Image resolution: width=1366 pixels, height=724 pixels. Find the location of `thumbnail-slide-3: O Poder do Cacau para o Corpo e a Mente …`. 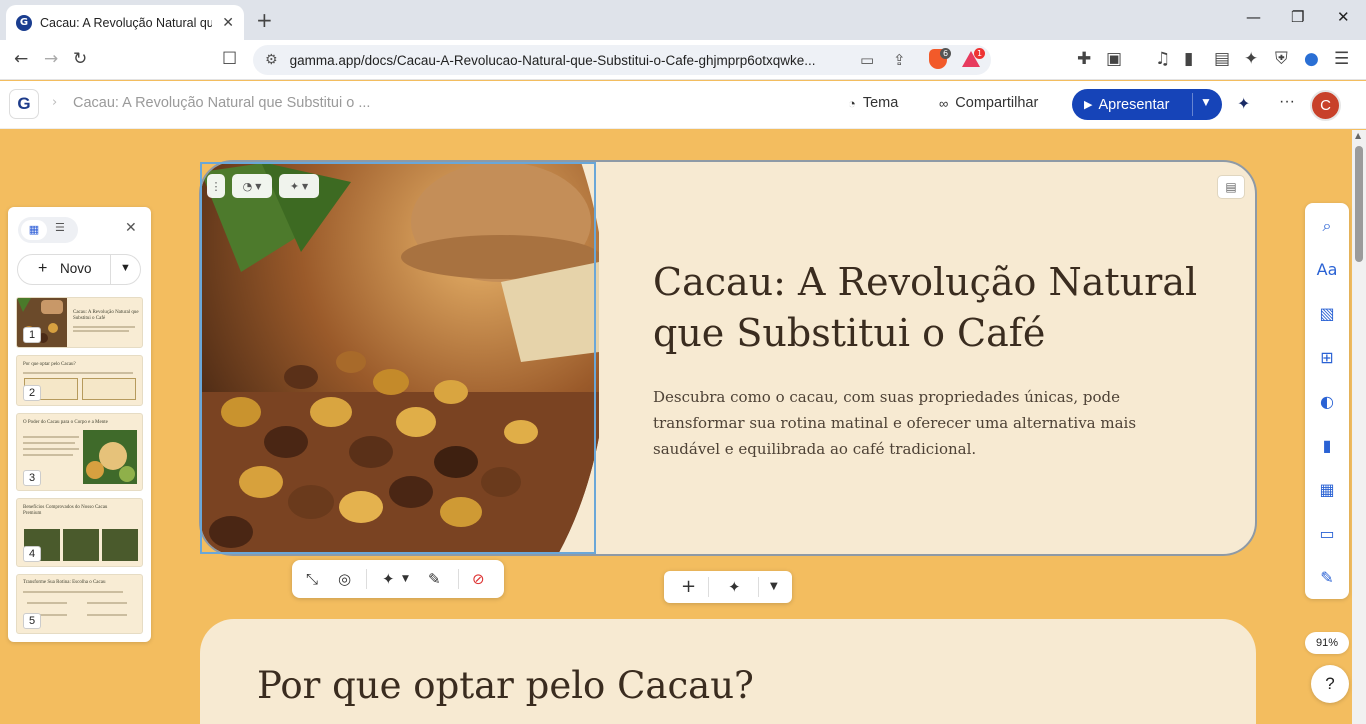

thumbnail-slide-3: O Poder do Cacau para o Corpo e a Mente … is located at coordinates (79, 452).